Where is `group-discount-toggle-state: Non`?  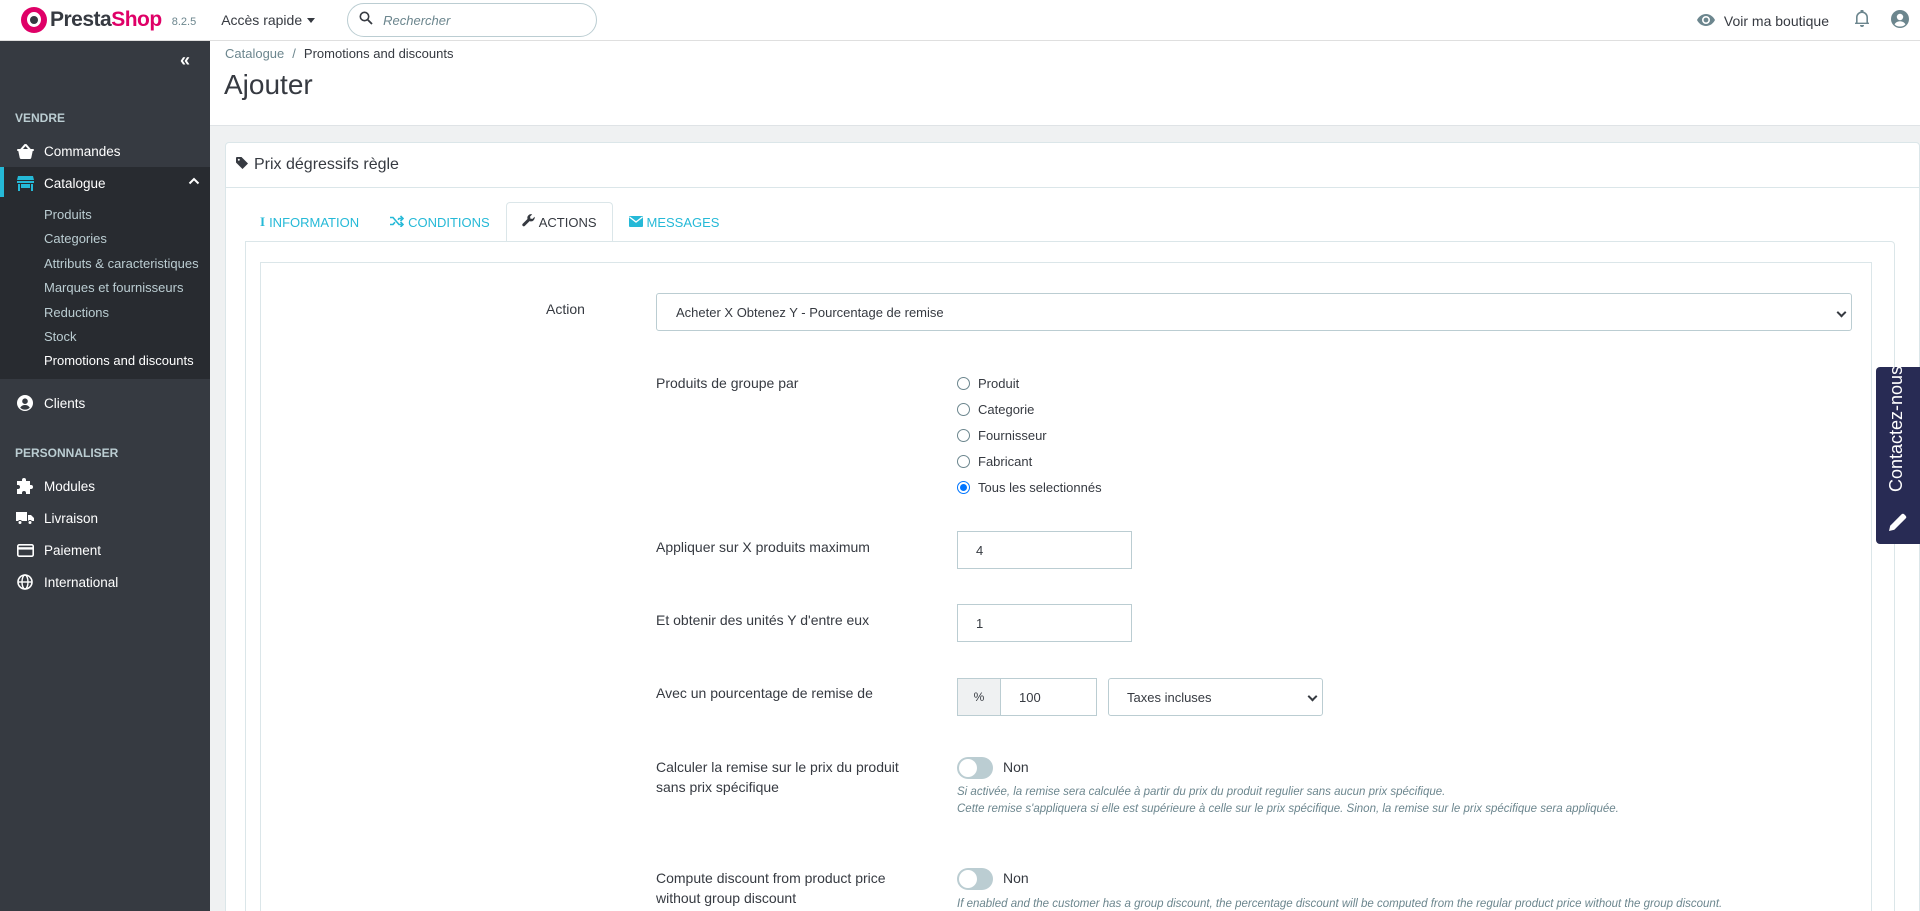 group-discount-toggle-state: Non is located at coordinates (1016, 878).